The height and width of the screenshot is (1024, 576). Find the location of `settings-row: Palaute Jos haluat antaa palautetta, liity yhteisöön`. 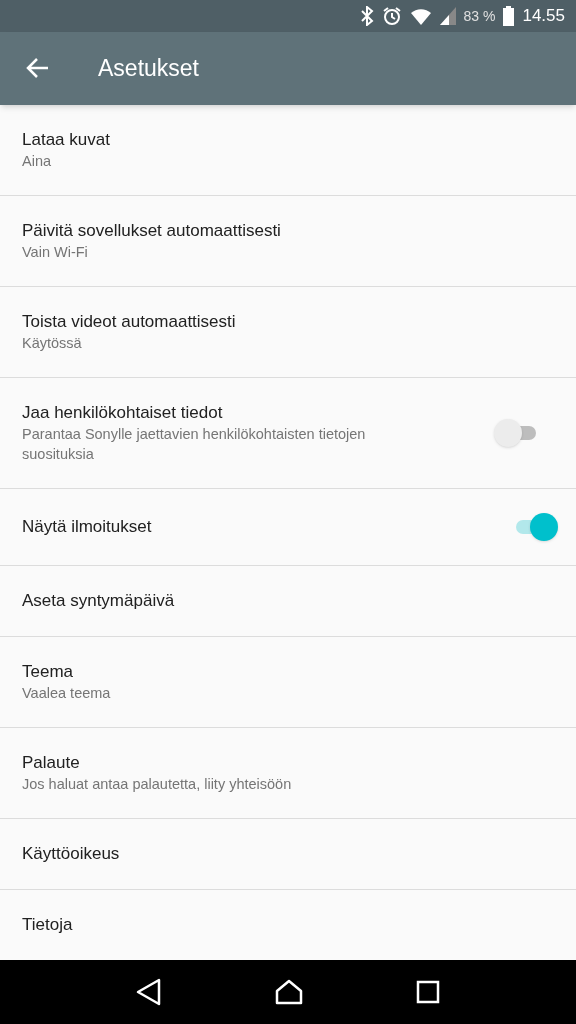

settings-row: Palaute Jos haluat antaa palautetta, liity yhteisöön is located at coordinates (288, 773).